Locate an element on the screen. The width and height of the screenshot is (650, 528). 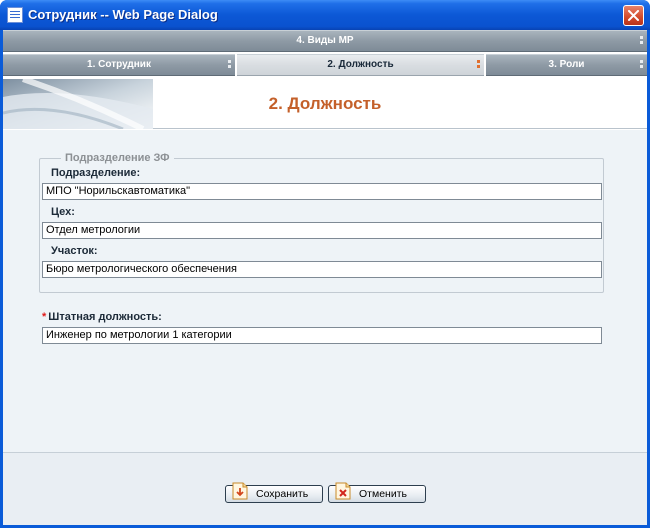
dialog-footer: Сохранить Отменить is located at coordinates (325, 488).